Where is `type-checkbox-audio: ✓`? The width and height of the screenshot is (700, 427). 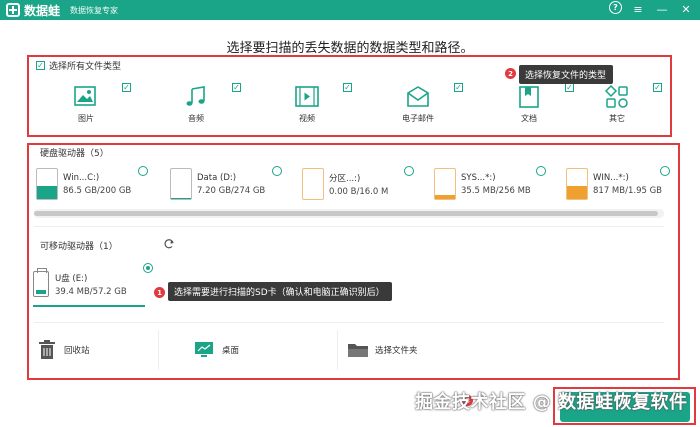 type-checkbox-audio: ✓ is located at coordinates (236, 87).